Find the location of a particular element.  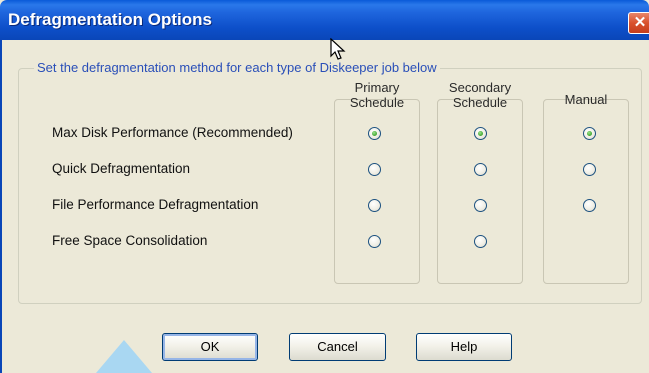

primary-schedule-header: Primary Schedule is located at coordinates (377, 95).